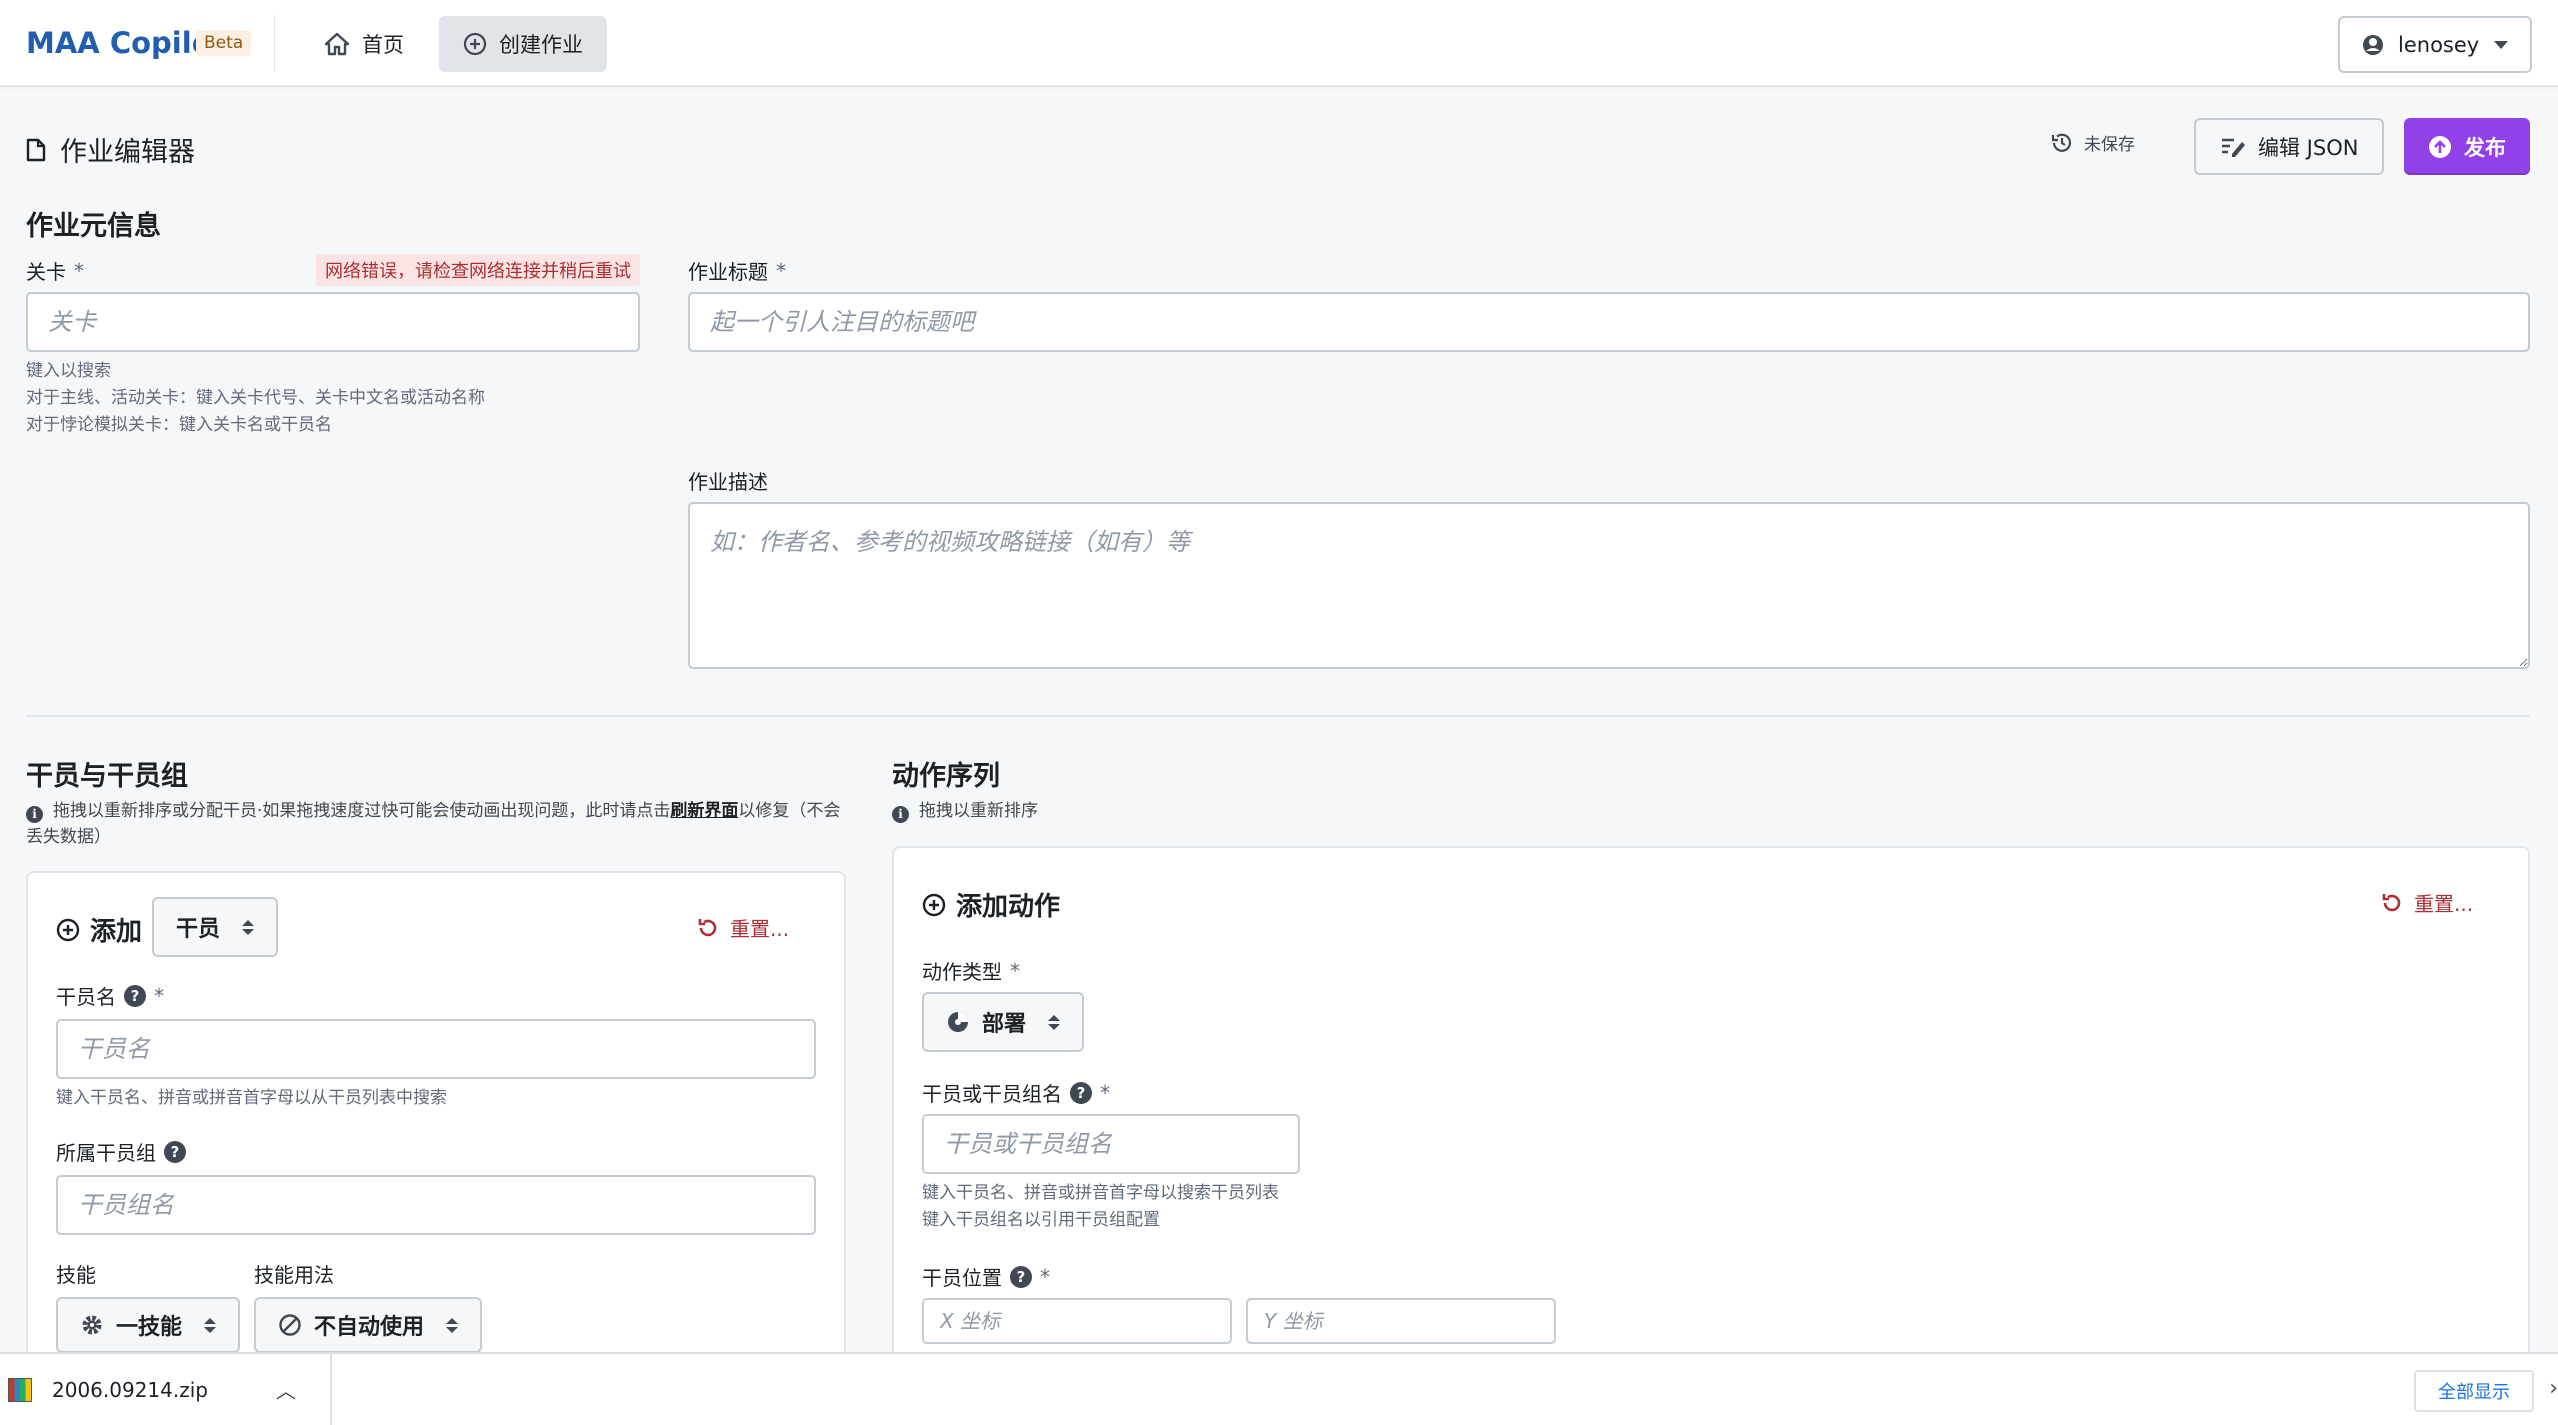  What do you see at coordinates (2109, 145) in the screenshot?
I see `save-status-label: 未保存` at bounding box center [2109, 145].